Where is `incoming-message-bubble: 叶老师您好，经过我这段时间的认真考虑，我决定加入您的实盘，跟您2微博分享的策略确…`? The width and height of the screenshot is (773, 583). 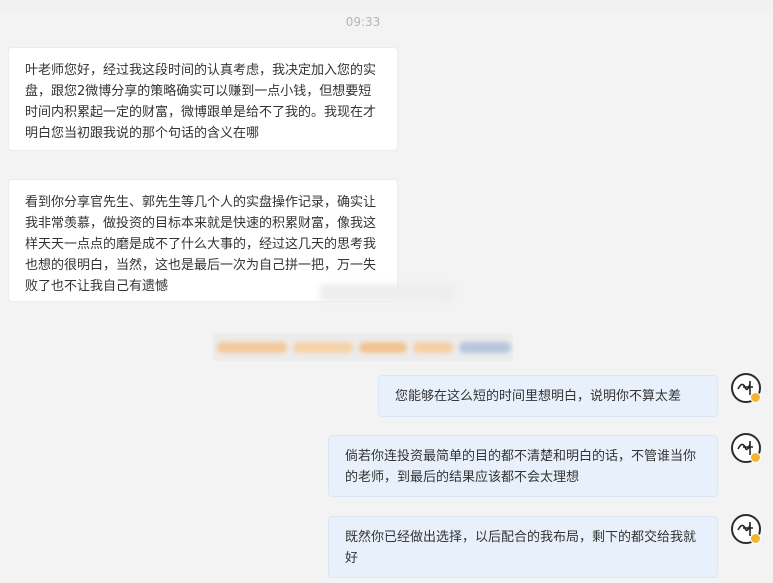
incoming-message-bubble: 叶老师您好，经过我这段时间的认真考虑，我决定加入您的实盘，跟您2微博分享的策略确… is located at coordinates (203, 99).